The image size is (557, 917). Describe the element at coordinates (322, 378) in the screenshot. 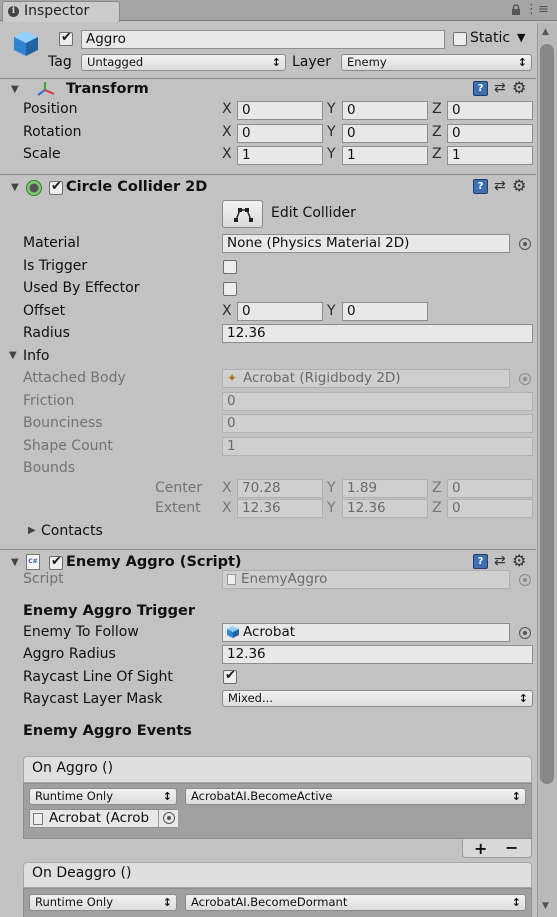

I see `attached-body-value: Acrobat (Rigidbody 2D)` at that location.